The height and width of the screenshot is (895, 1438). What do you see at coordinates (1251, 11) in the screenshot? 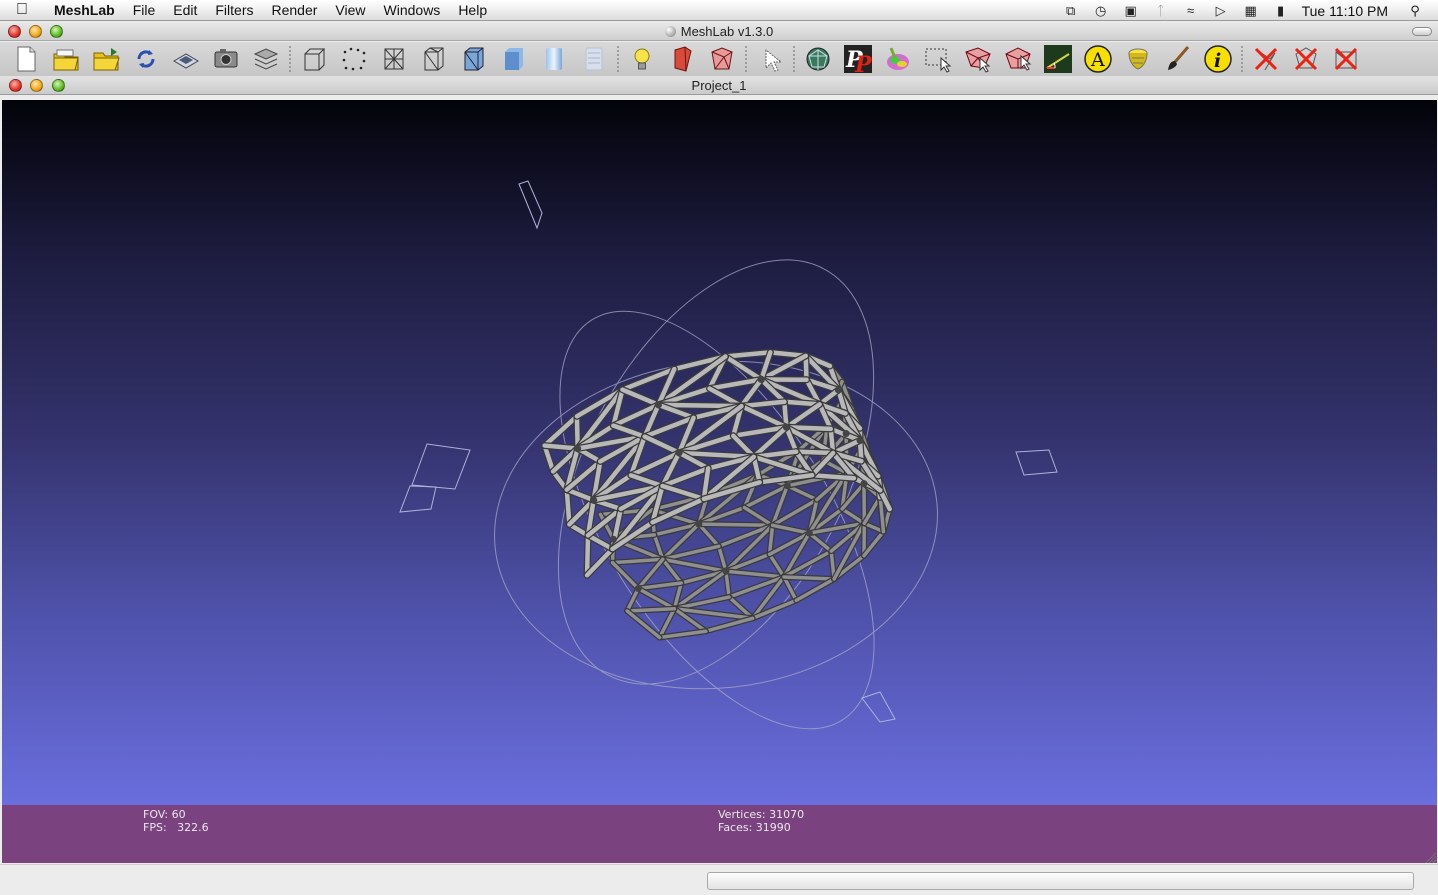
I see `keyboard-icon: ▦` at bounding box center [1251, 11].